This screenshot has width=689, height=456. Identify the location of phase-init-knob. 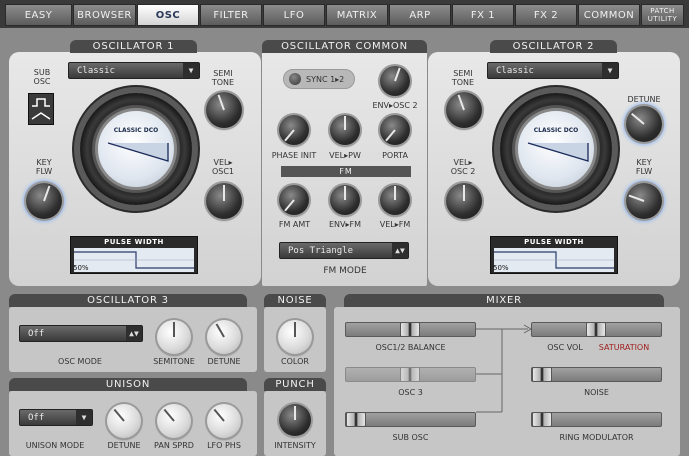
(294, 130).